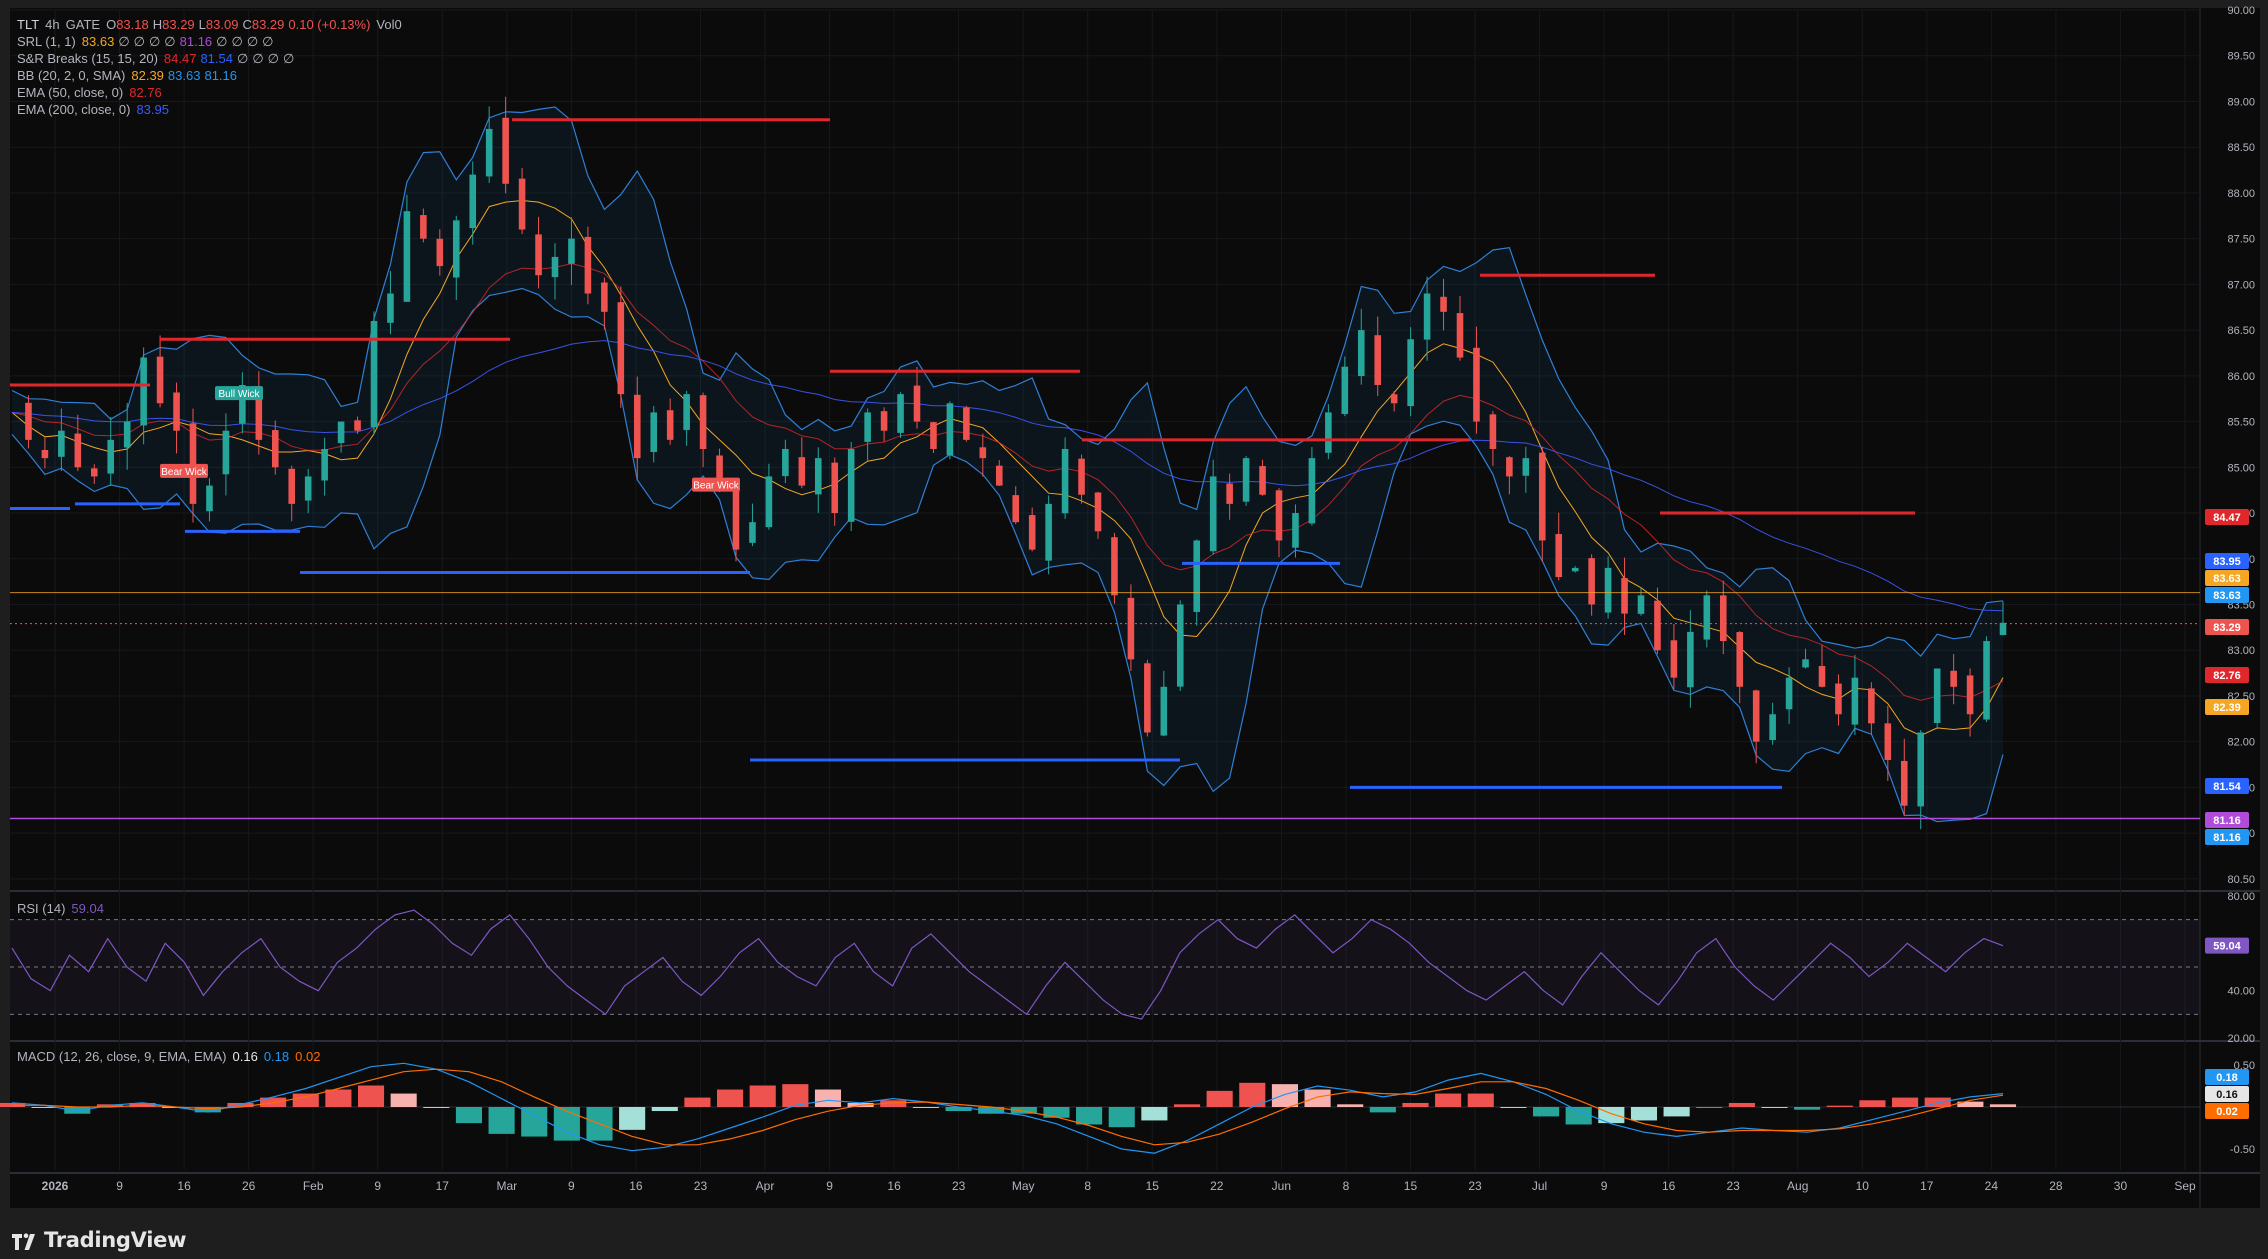  I want to click on rsi-axis-tick-label: 20.00, so click(2241, 1039).